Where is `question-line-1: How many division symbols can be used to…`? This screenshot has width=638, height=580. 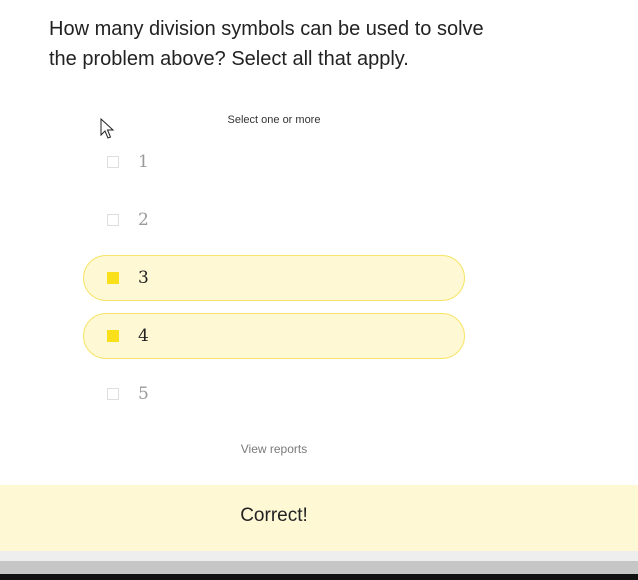
question-line-1: How many division symbols can be used to… is located at coordinates (266, 29).